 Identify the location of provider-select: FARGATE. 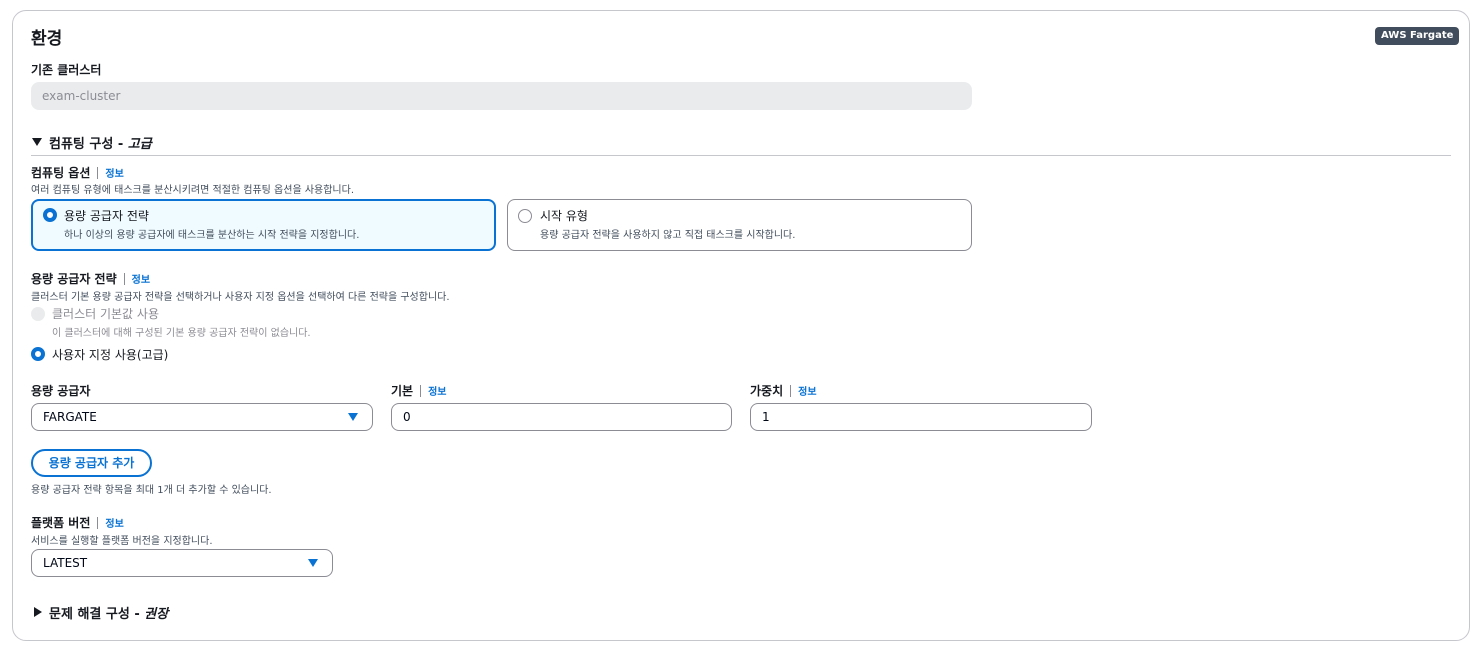
(202, 417).